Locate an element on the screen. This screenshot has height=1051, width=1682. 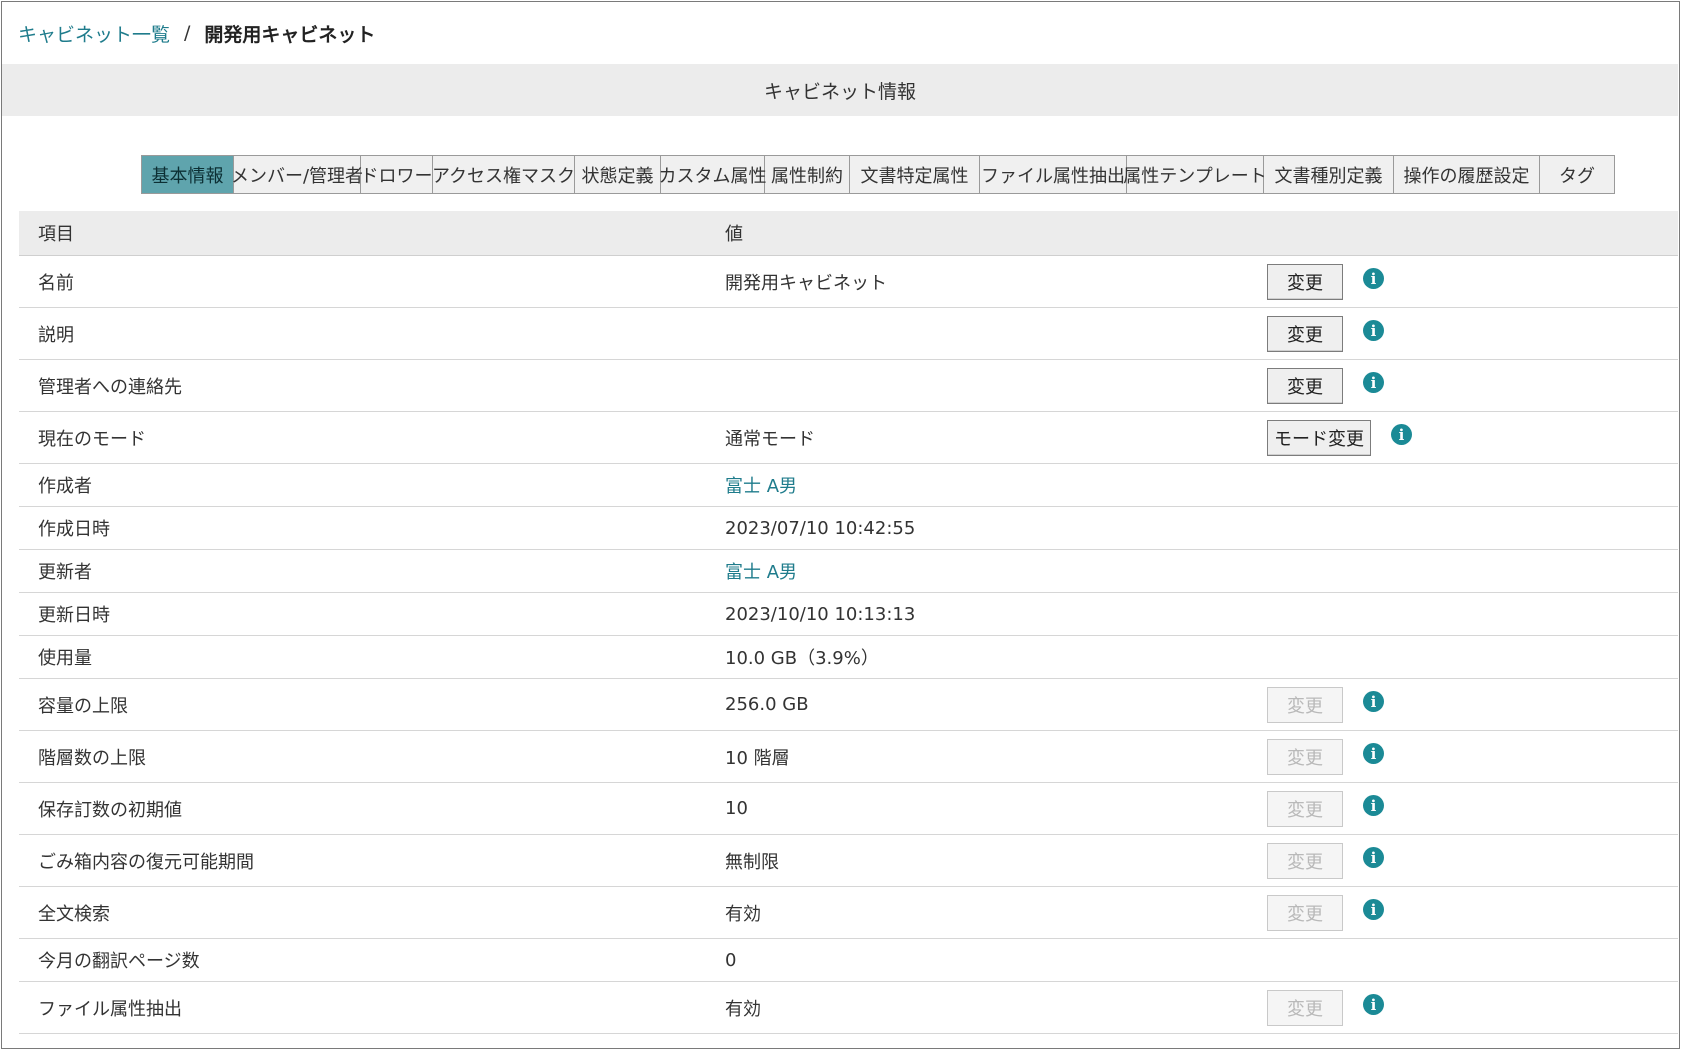
row-item-label: 更新日時 is located at coordinates (372, 614).